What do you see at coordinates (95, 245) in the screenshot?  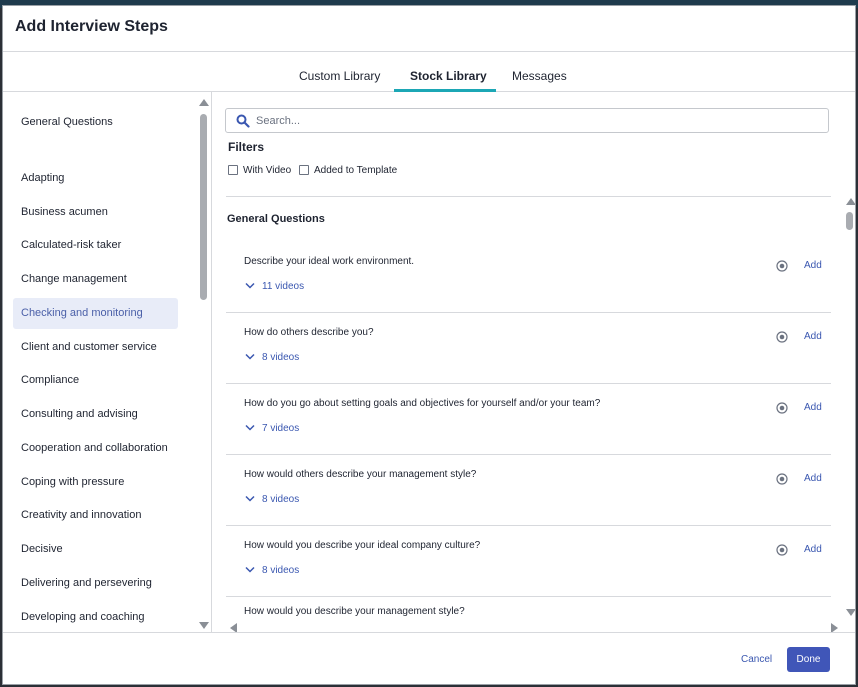 I see `sidebar-item-calculated-risk-taker: Calculated-risk taker` at bounding box center [95, 245].